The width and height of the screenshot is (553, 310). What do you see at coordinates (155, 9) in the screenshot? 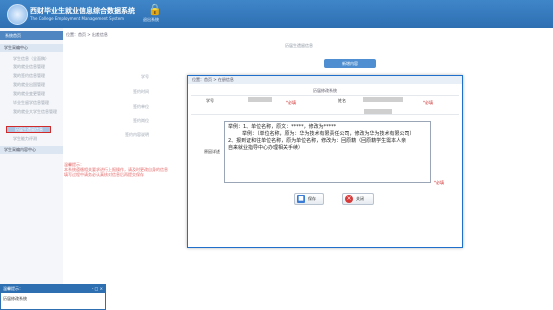
I see `lock-icon: 🔒` at bounding box center [155, 9].